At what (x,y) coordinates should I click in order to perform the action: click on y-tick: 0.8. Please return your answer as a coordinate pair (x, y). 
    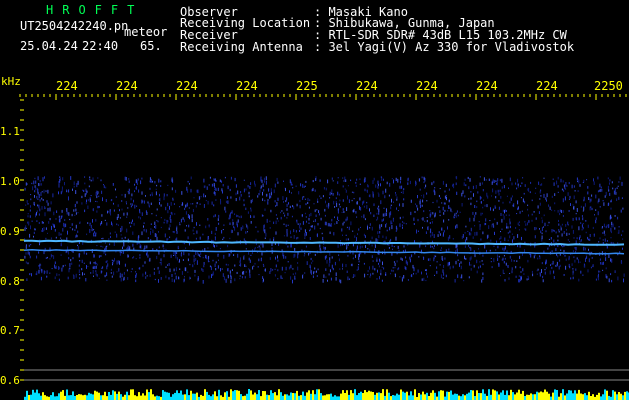
    Looking at the image, I should click on (10, 281).